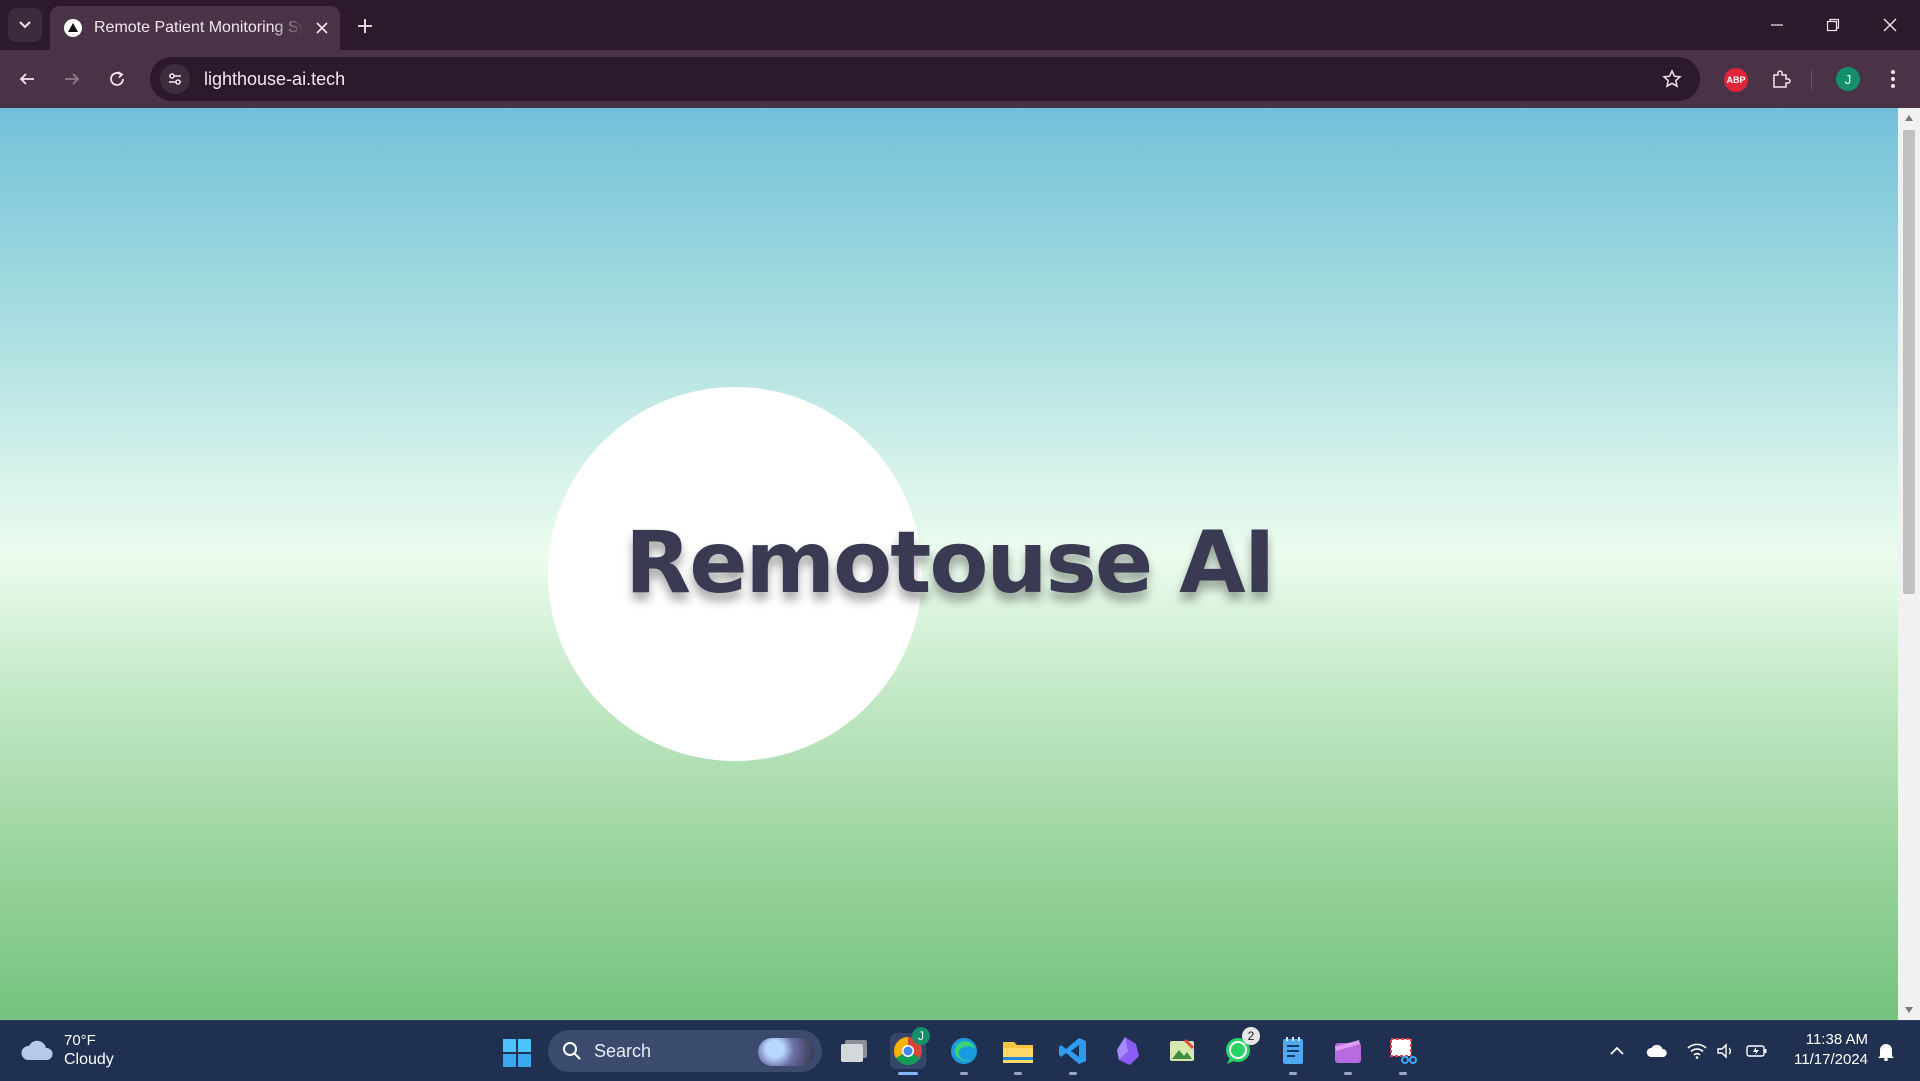 Image resolution: width=1920 pixels, height=1081 pixels. I want to click on clipchamp-taskbar-button, so click(1348, 1054).